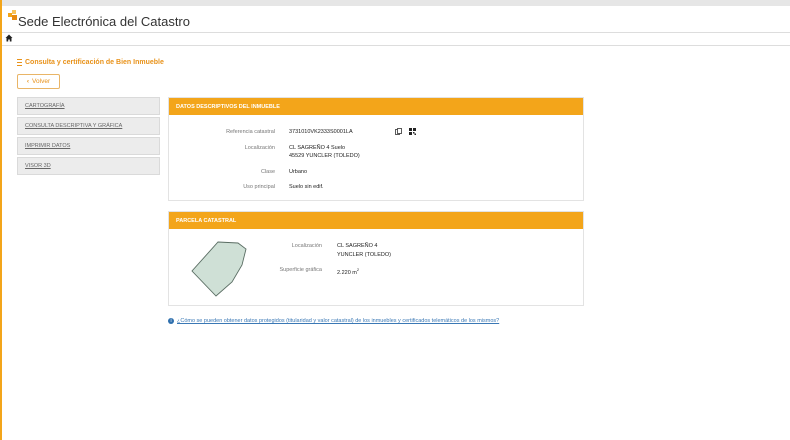 The height and width of the screenshot is (440, 790). Describe the element at coordinates (364, 255) in the screenshot. I see `parcel-loc-line2: YUNCLER (TOLEDO)` at that location.